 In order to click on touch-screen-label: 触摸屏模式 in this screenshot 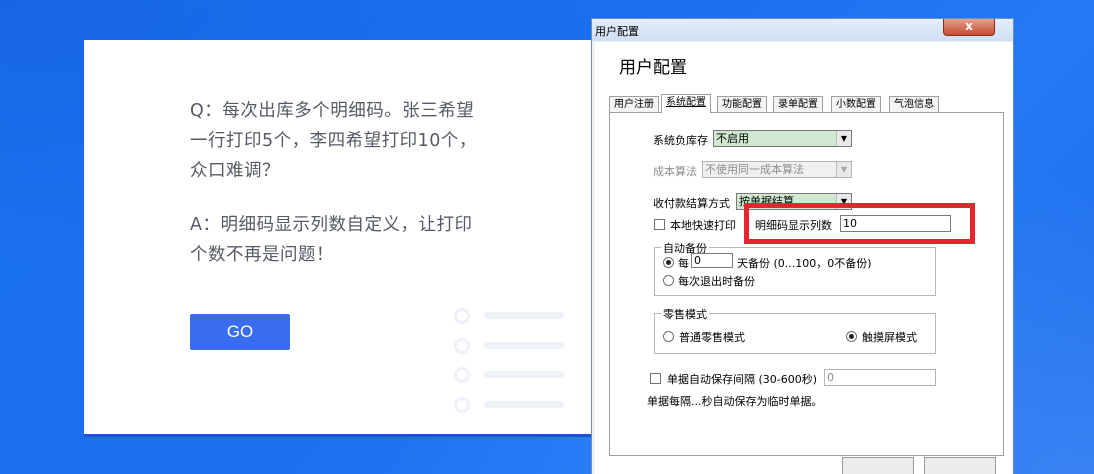, I will do `click(889, 337)`.